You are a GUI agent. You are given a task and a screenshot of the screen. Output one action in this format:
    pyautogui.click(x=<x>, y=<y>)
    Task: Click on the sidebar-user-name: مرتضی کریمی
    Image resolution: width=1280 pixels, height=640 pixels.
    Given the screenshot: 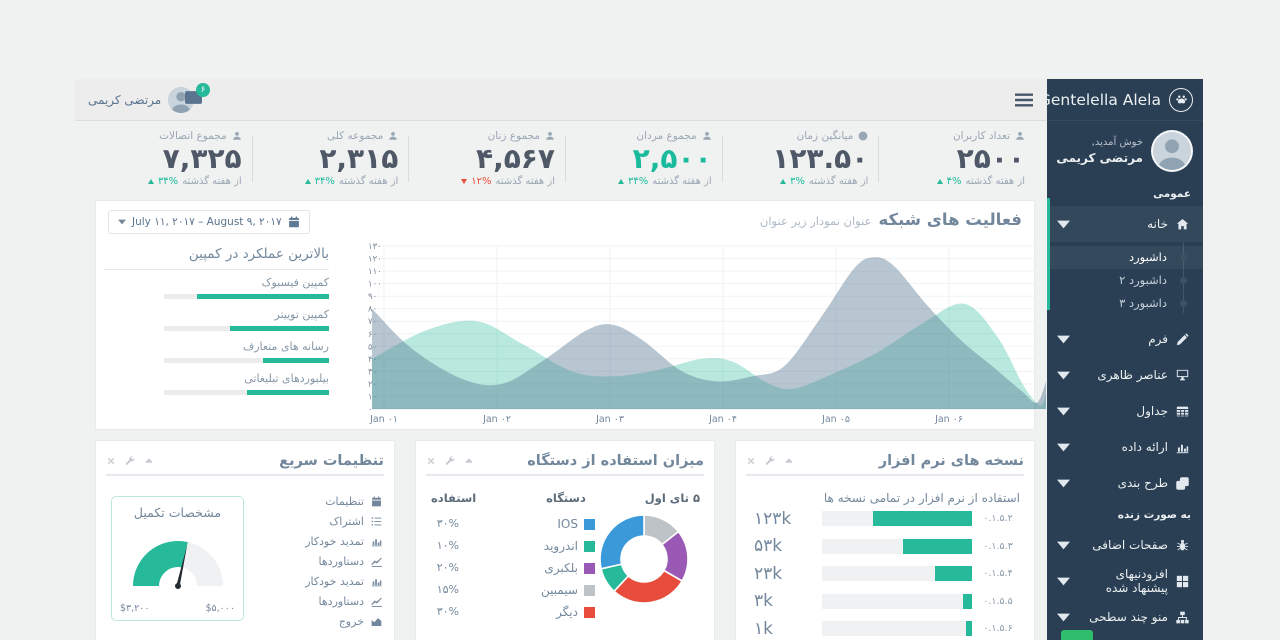 What is the action you would take?
    pyautogui.click(x=1099, y=158)
    